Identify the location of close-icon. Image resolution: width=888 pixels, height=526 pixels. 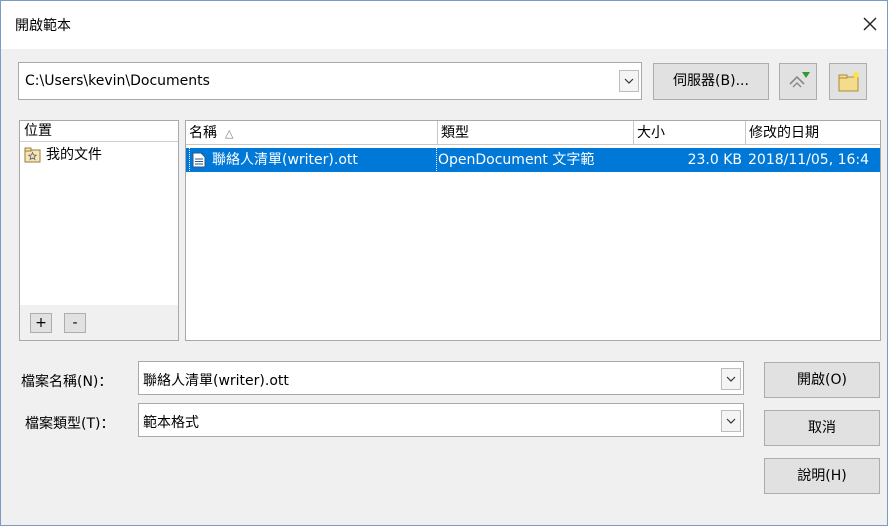
(870, 24).